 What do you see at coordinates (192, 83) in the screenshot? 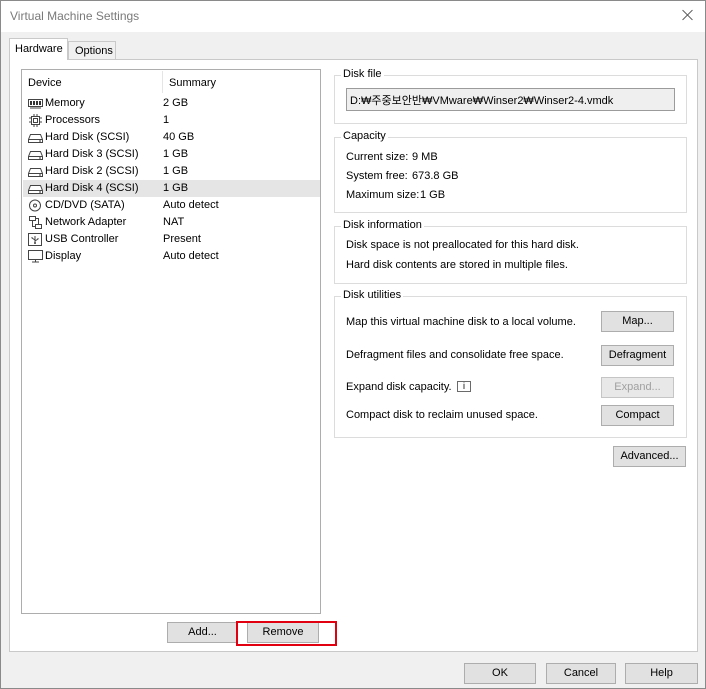
I see `summary-column-header: Summary` at bounding box center [192, 83].